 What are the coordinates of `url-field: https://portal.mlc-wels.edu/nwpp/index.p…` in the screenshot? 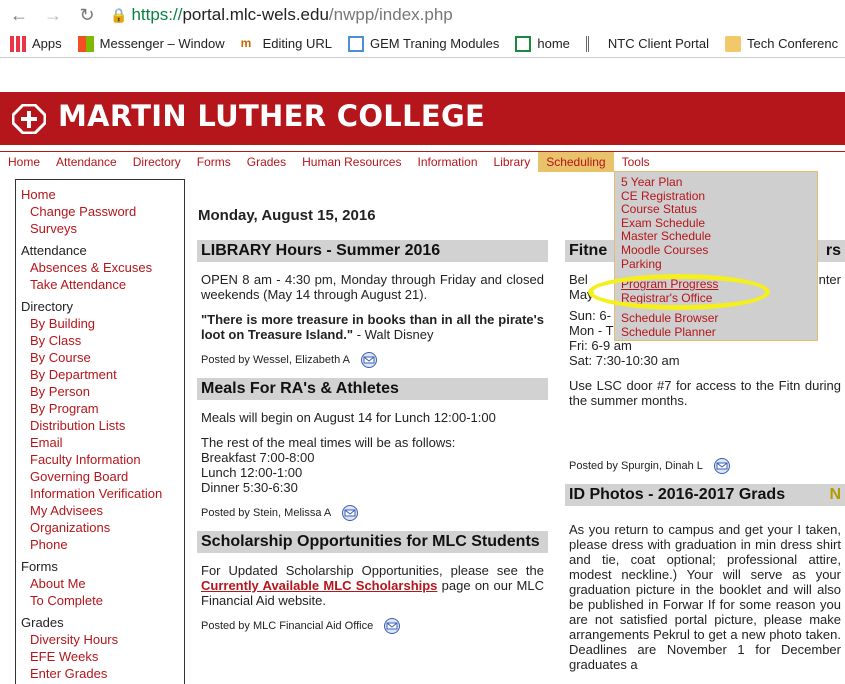 It's located at (291, 15).